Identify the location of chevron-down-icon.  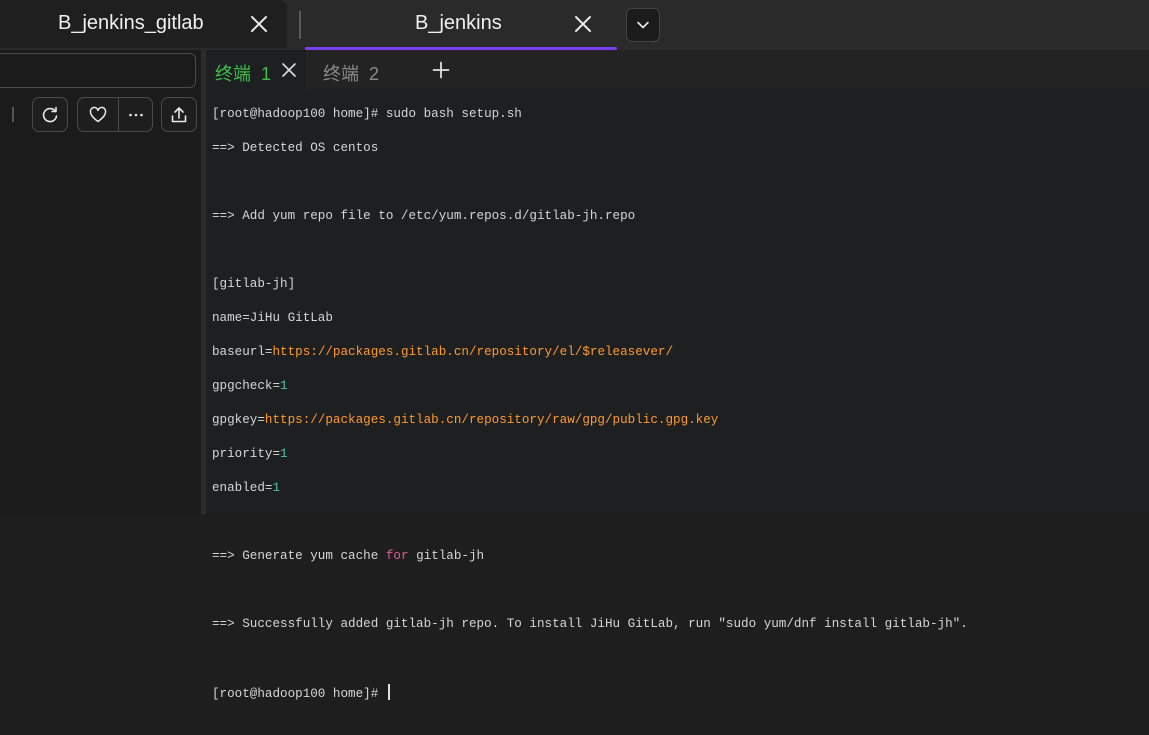
(643, 25).